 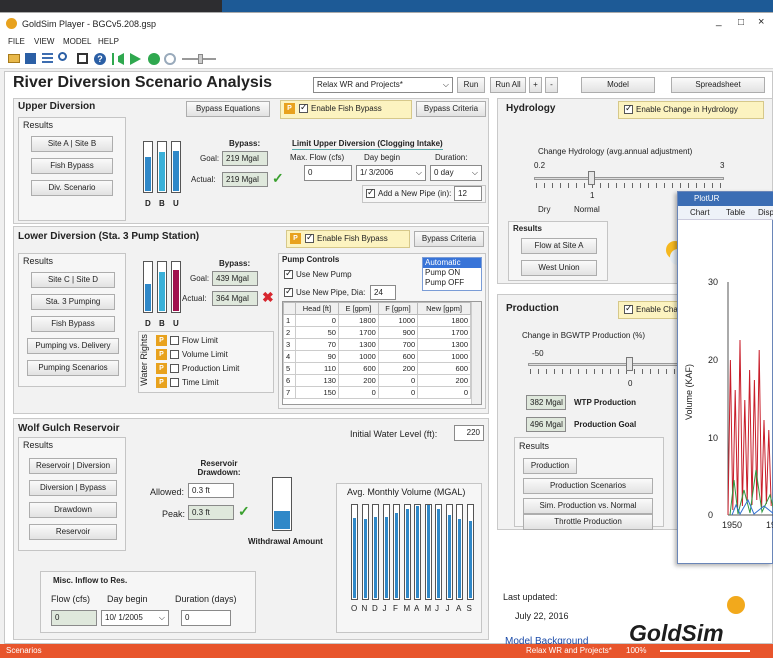 What do you see at coordinates (456, 173) in the screenshot?
I see `upper-duration-select: 0 day ⌵` at bounding box center [456, 173].